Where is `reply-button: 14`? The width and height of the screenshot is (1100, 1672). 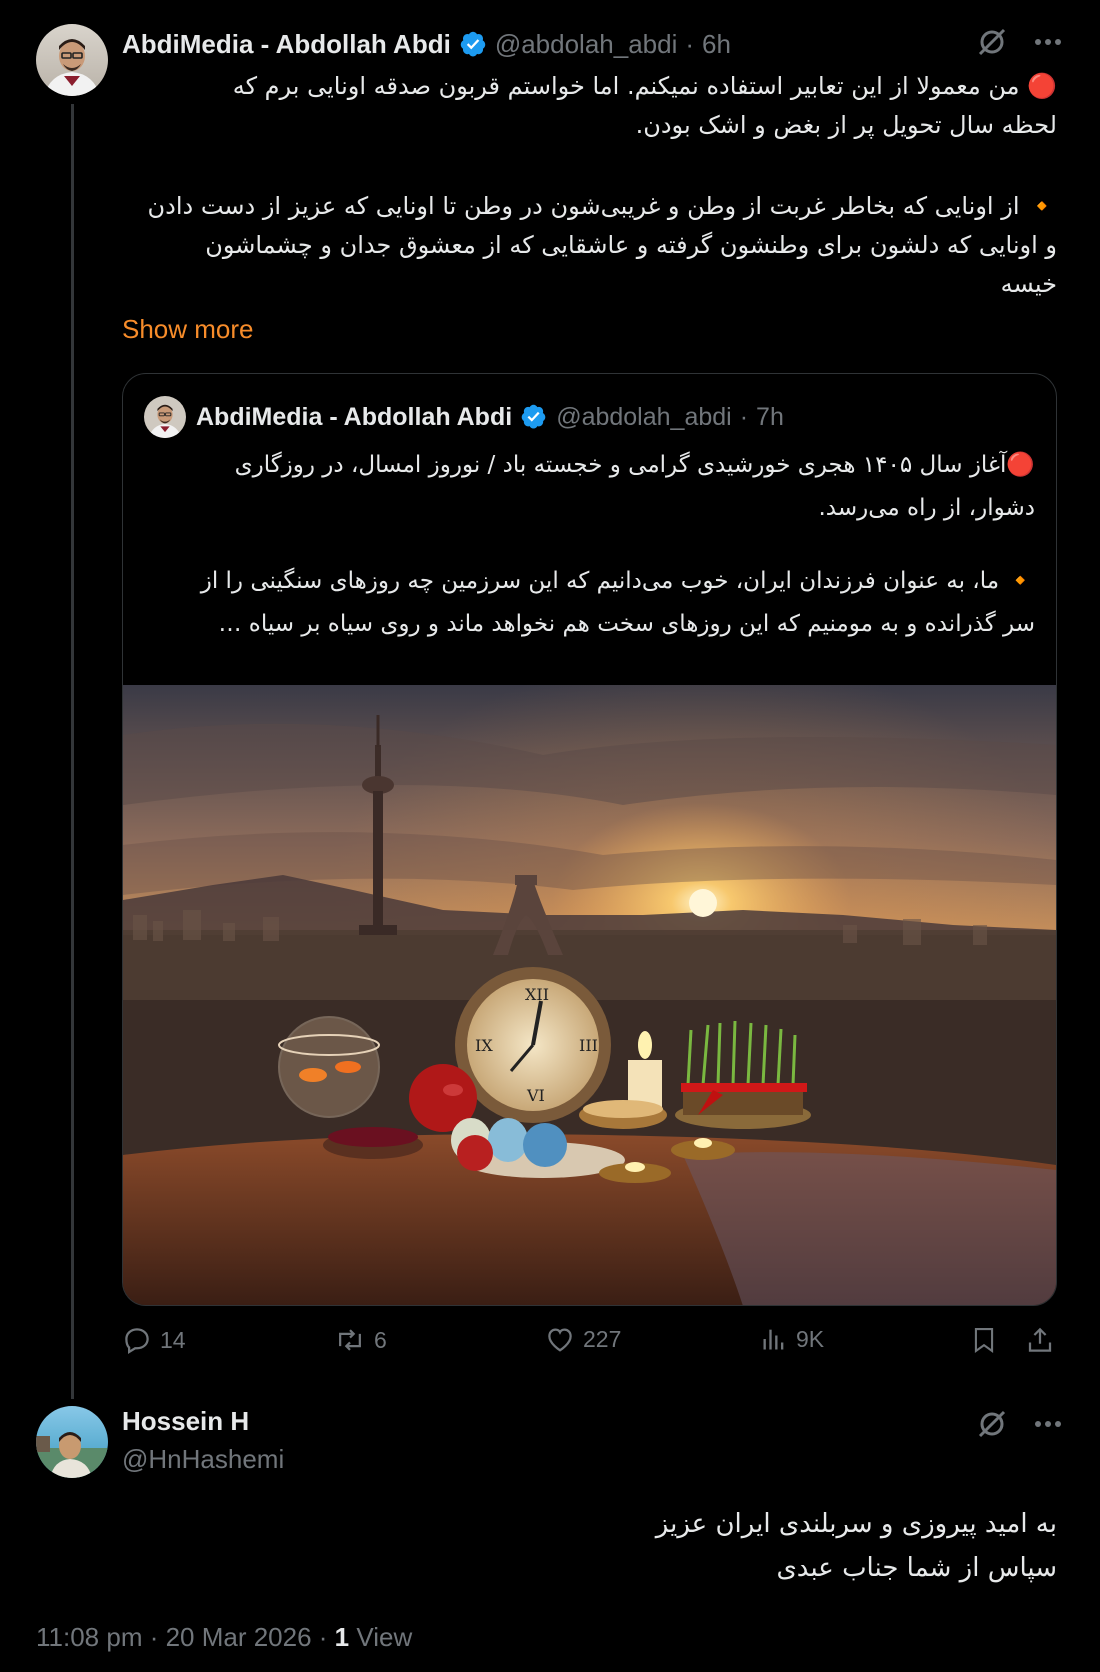 reply-button: 14 is located at coordinates (154, 1340).